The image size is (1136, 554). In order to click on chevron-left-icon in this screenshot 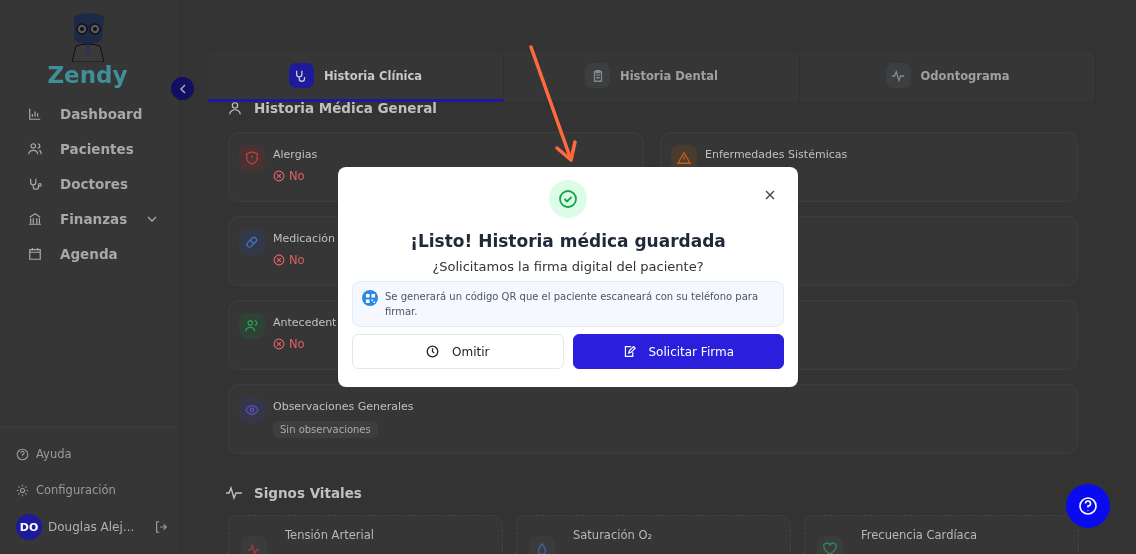, I will do `click(182, 88)`.